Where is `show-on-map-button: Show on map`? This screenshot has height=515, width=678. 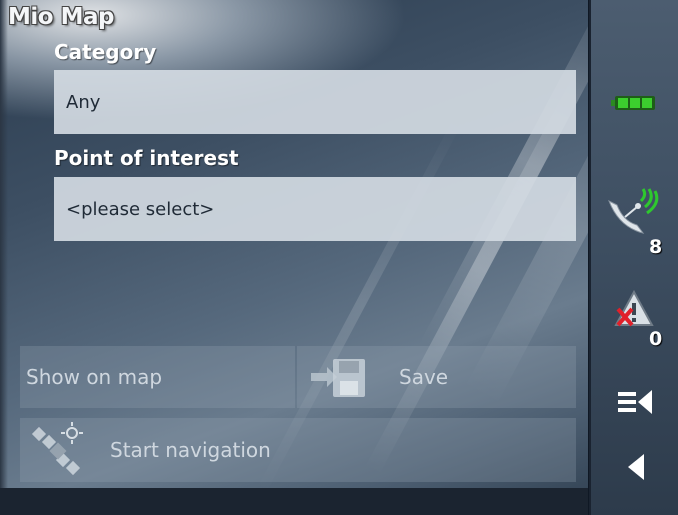 show-on-map-button: Show on map is located at coordinates (157, 377).